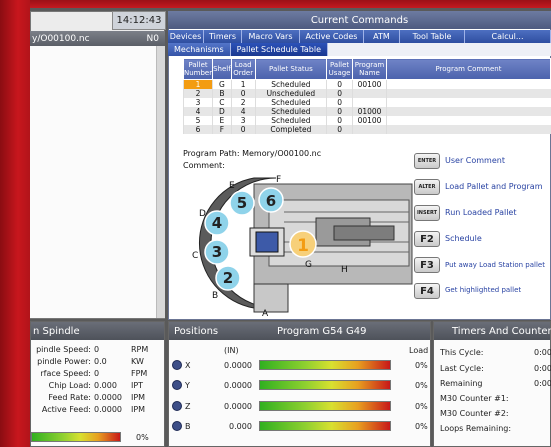 Image resolution: width=551 pixels, height=447 pixels. Describe the element at coordinates (97, 38) in the screenshot. I see `program-file-row: y/O00100.nc N0` at that location.